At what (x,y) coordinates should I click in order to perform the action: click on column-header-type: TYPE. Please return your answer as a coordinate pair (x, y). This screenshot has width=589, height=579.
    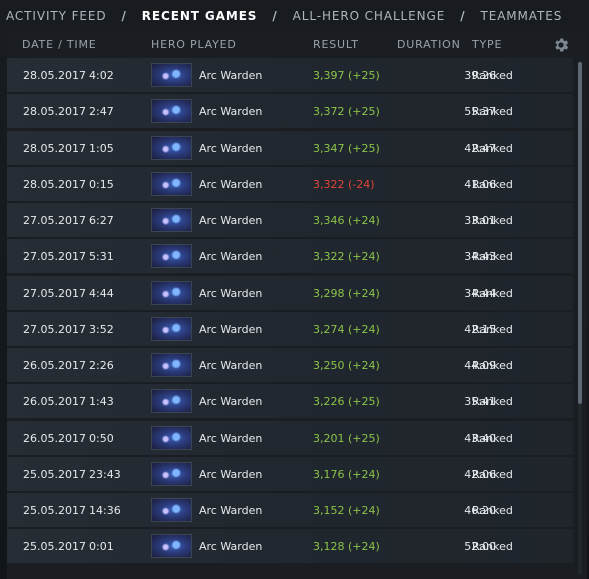
    Looking at the image, I should click on (487, 44).